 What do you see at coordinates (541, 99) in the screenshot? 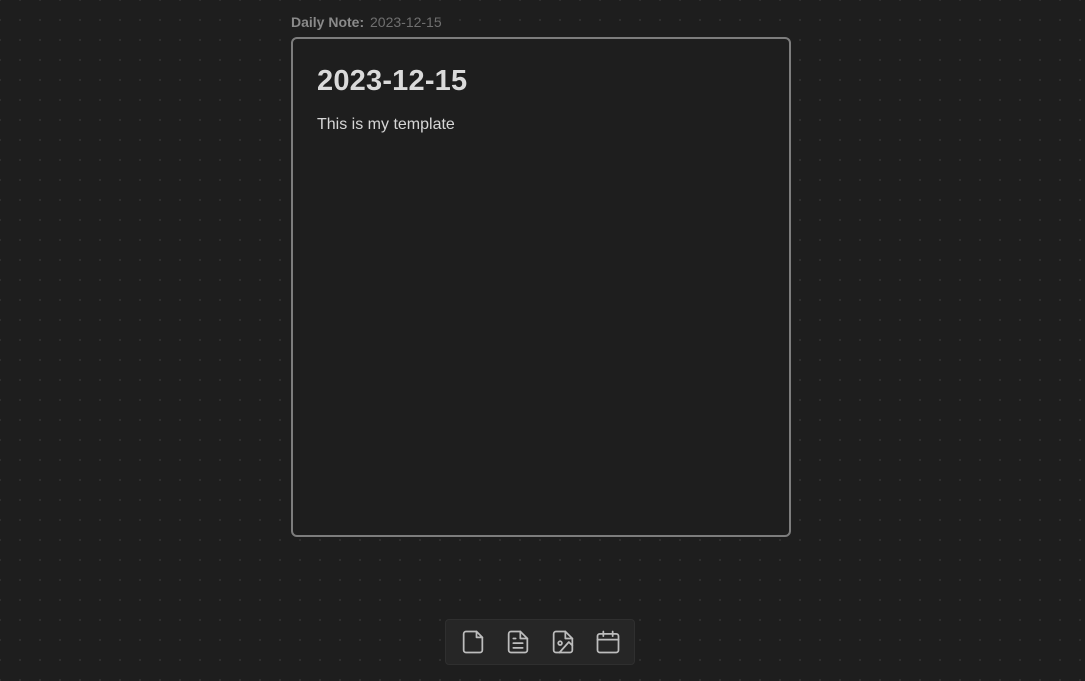
I see `card-content: 2023-12-15 This is my template` at bounding box center [541, 99].